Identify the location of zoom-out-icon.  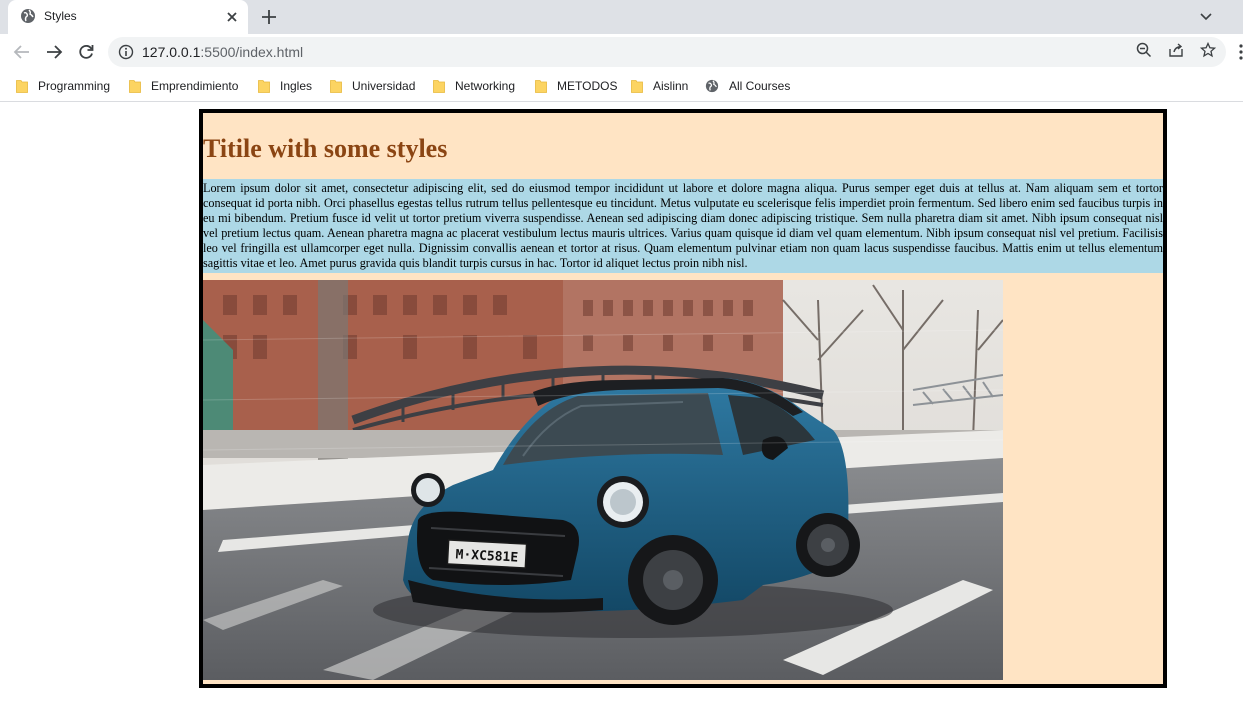
(1144, 50).